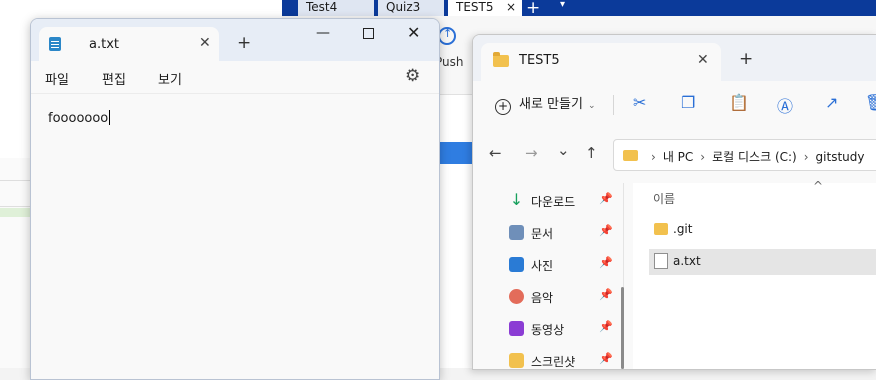 Image resolution: width=876 pixels, height=380 pixels. I want to click on breadcrumb-item: 내 PC, so click(678, 157).